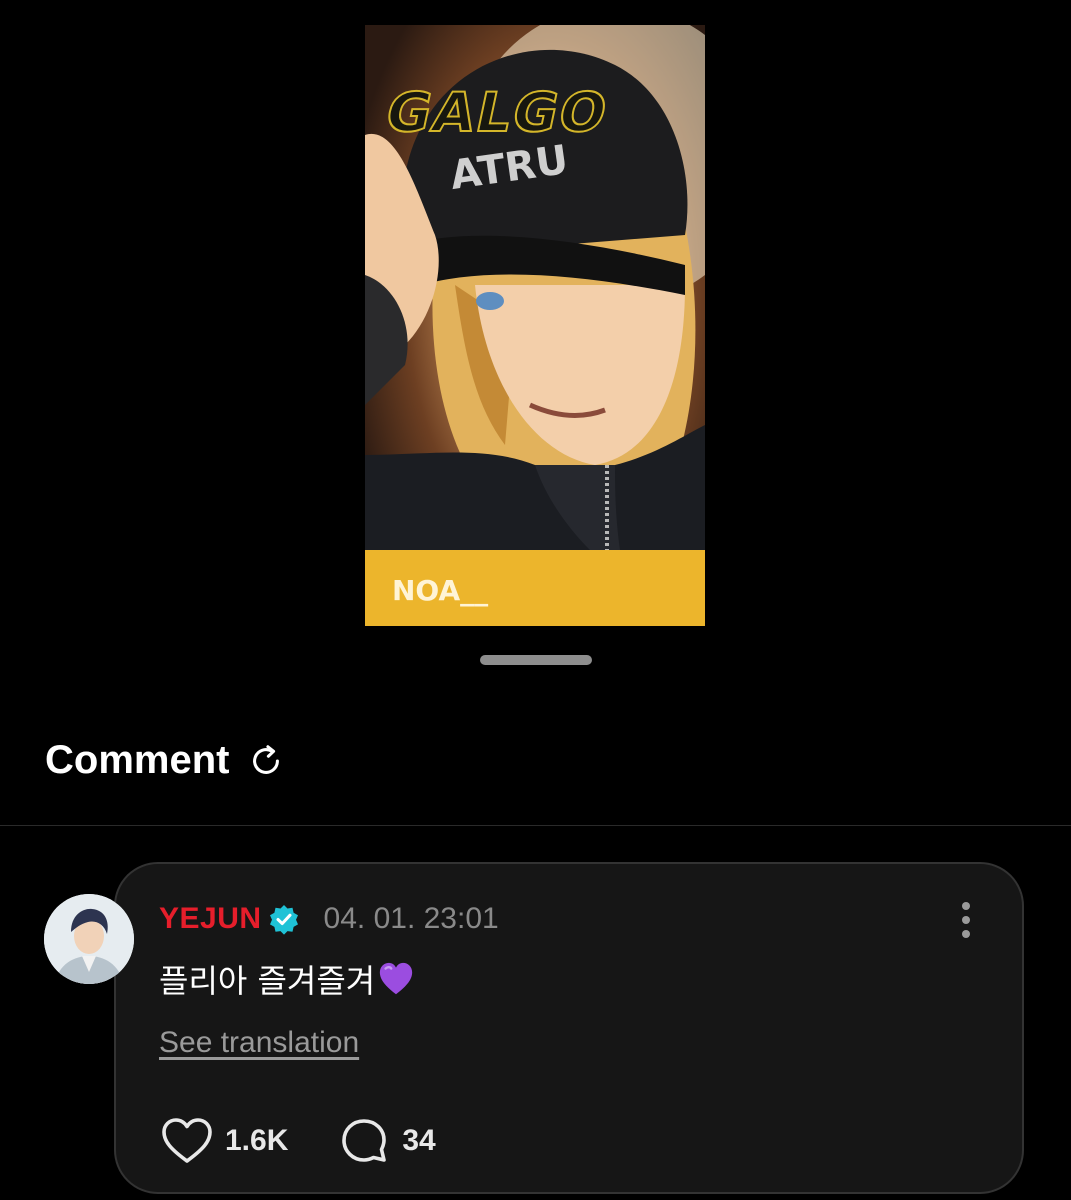 The height and width of the screenshot is (1200, 1071). I want to click on media-banner: NOA__, so click(535, 588).